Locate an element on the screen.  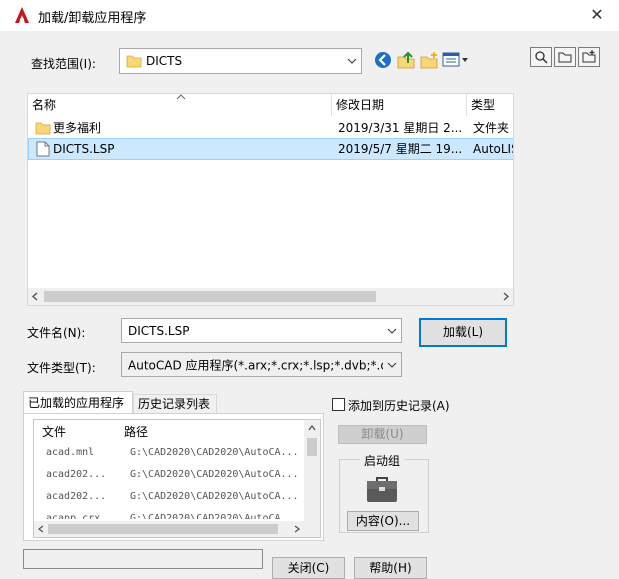
tab-label: 历史记录列表 is located at coordinates (174, 404).